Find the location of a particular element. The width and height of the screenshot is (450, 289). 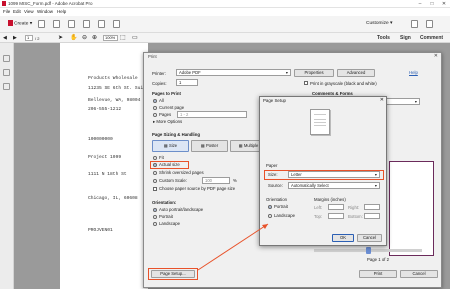

create-button: Create ▾ is located at coordinates (20, 24).